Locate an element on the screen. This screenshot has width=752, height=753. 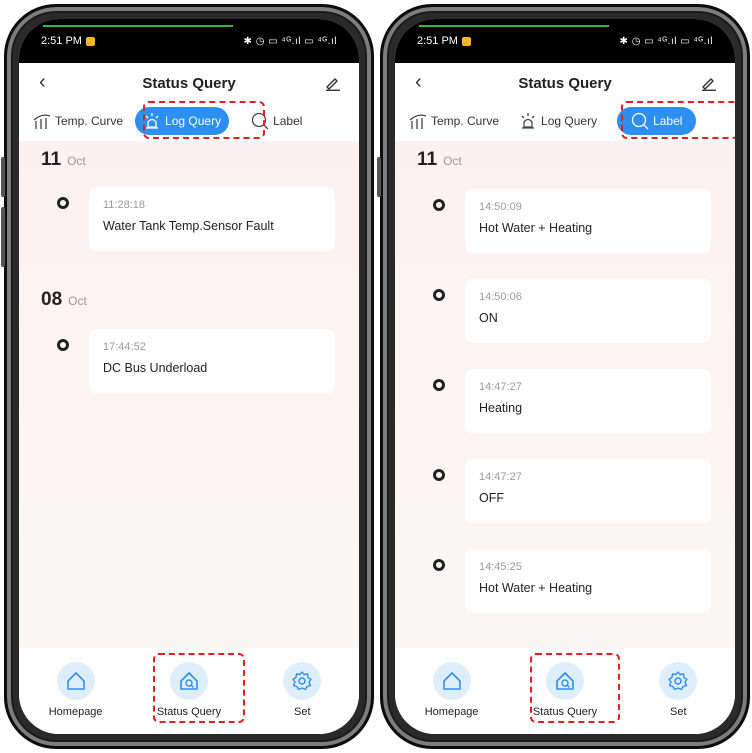
log-entry: 11:28:18 Water Tank Temp.Sensor Fault is located at coordinates (192, 219).